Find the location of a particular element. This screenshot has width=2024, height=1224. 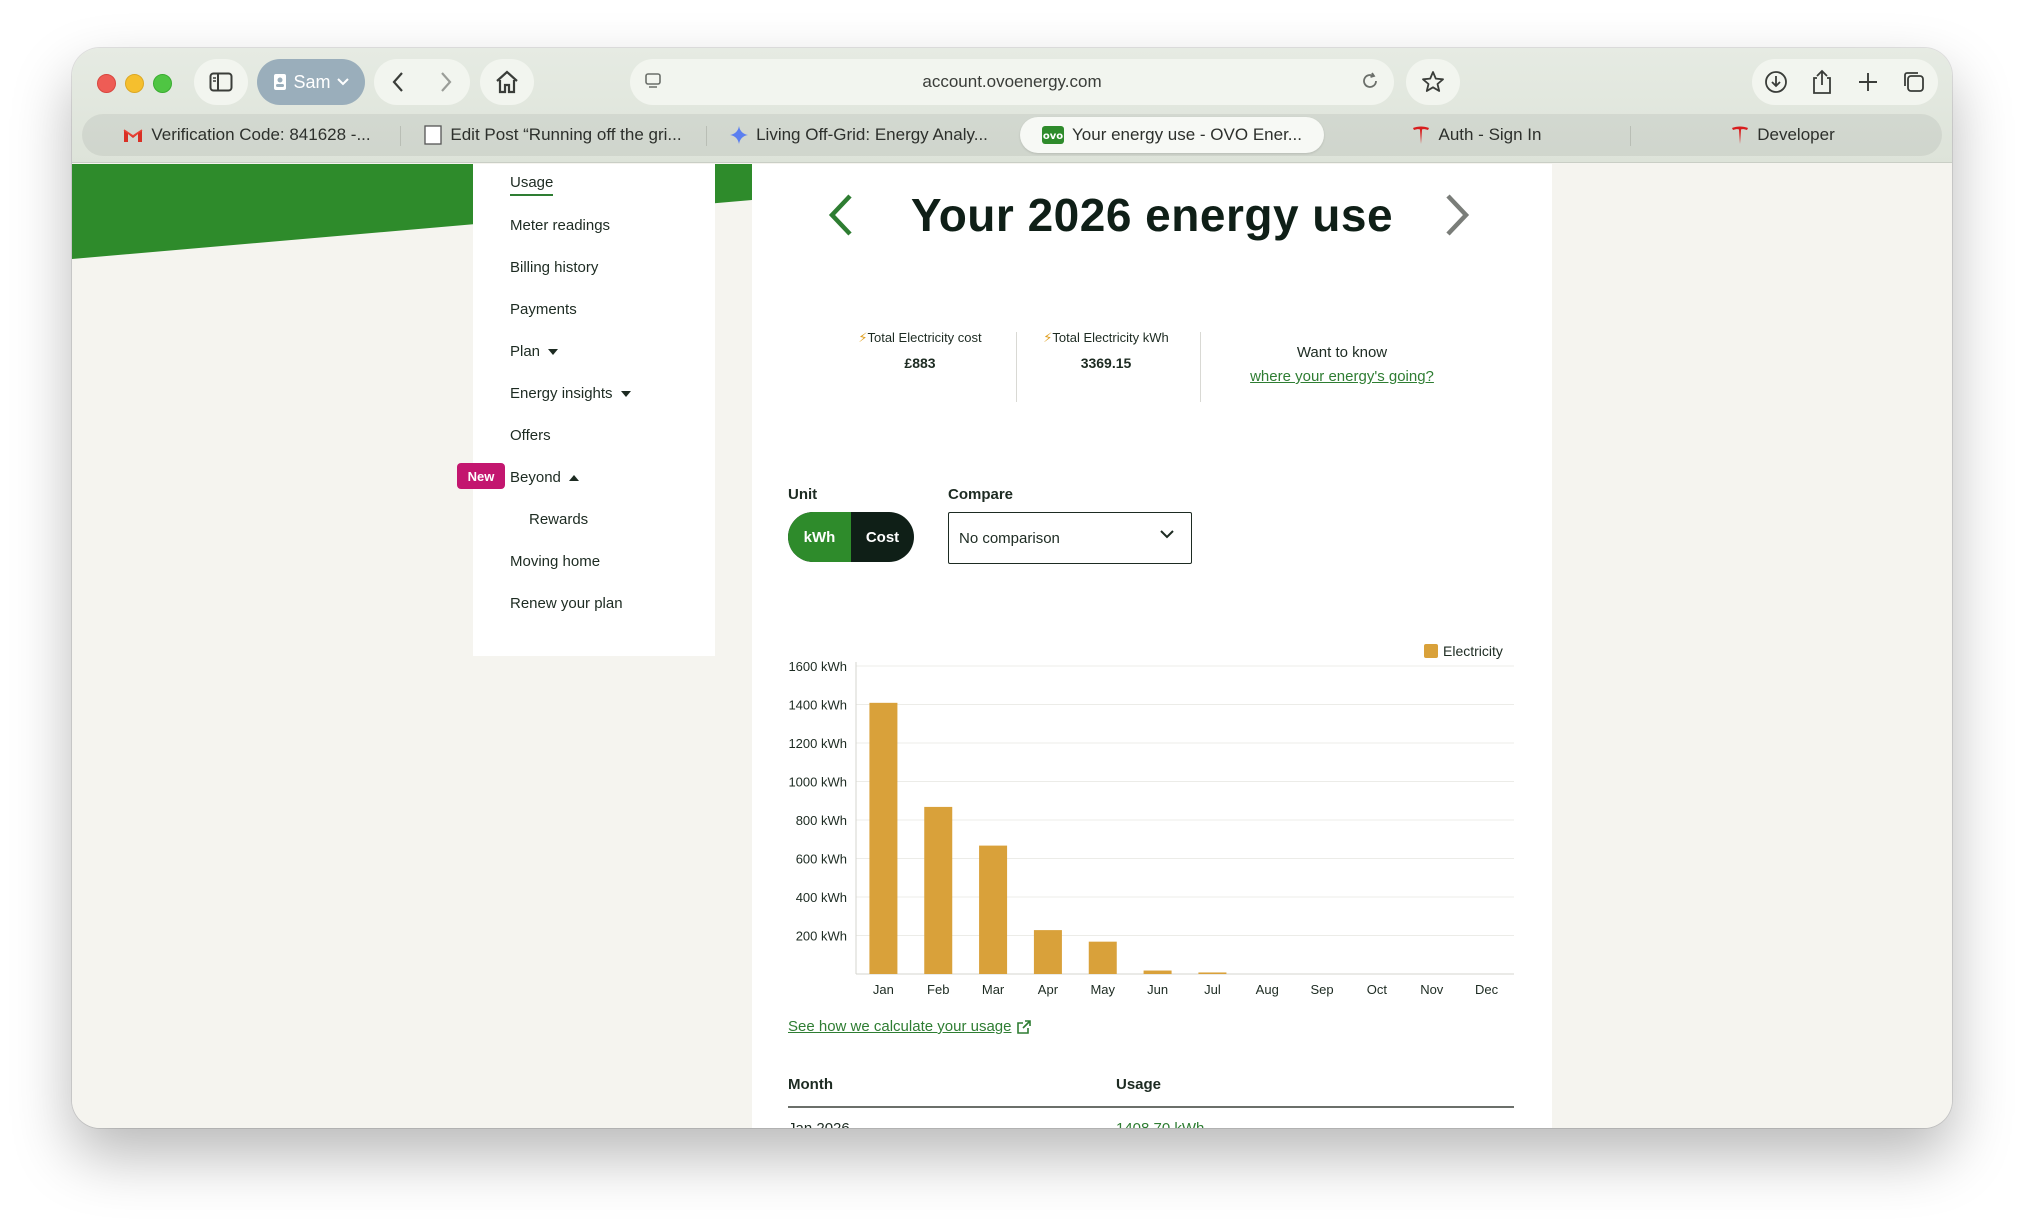

nav-energy-insights: Energy insights is located at coordinates (570, 393).